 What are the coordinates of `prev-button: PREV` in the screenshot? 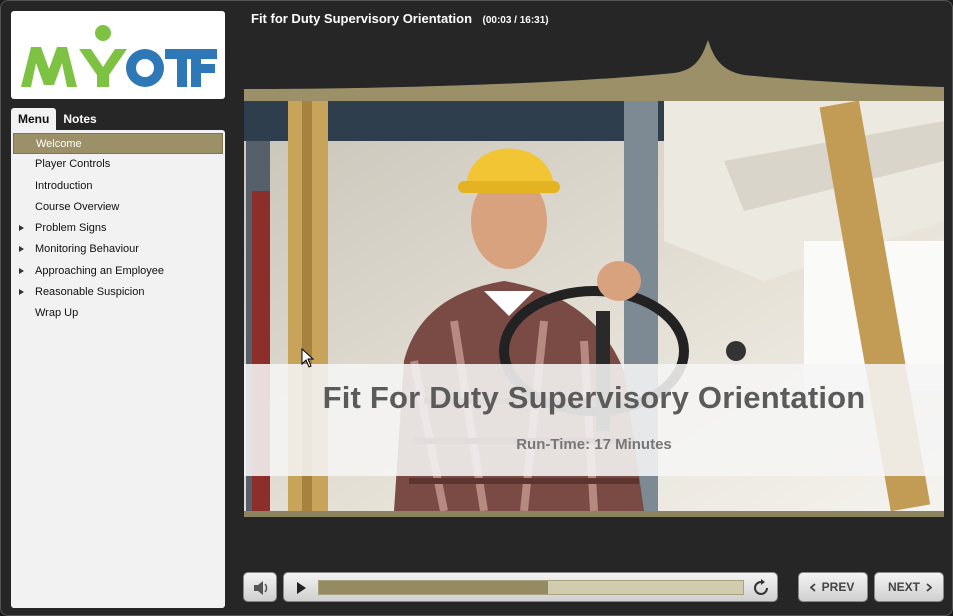 It's located at (833, 587).